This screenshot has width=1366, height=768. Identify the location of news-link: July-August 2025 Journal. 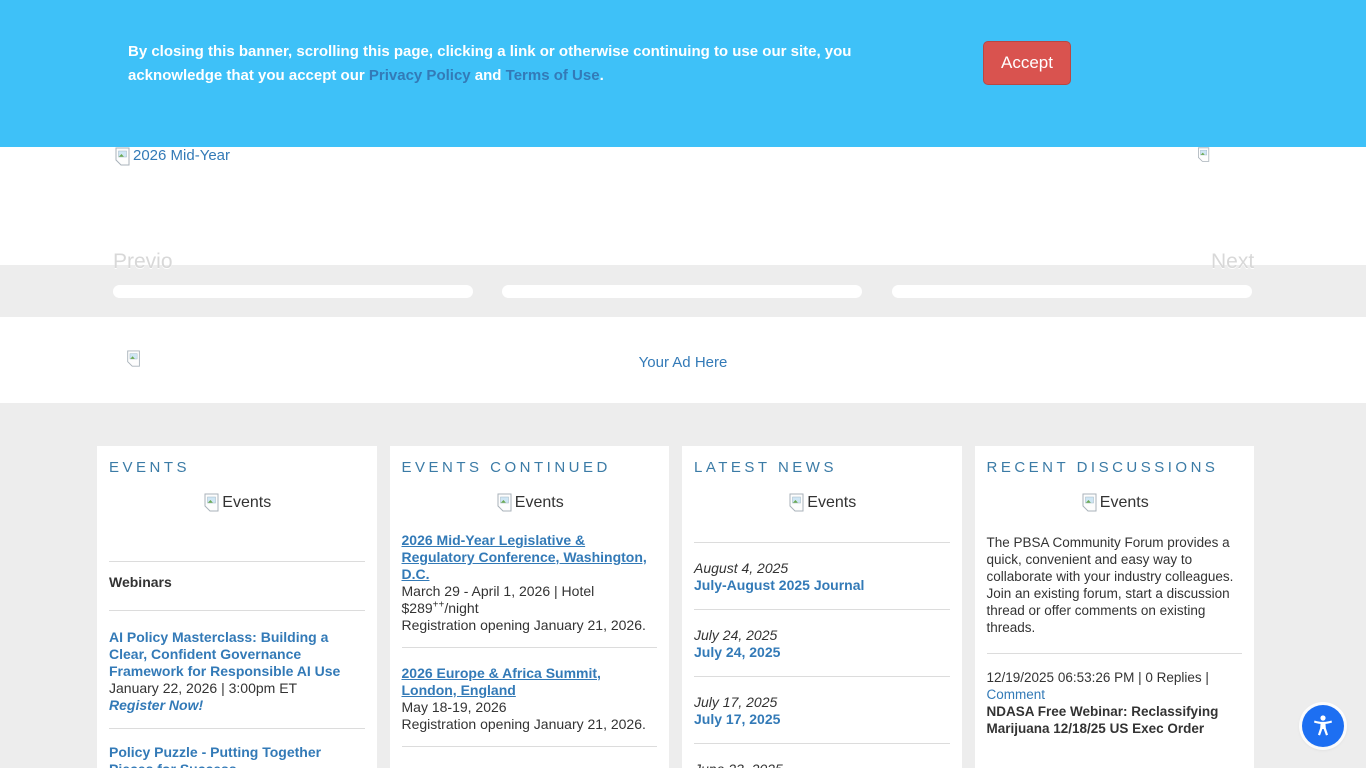
(822, 585).